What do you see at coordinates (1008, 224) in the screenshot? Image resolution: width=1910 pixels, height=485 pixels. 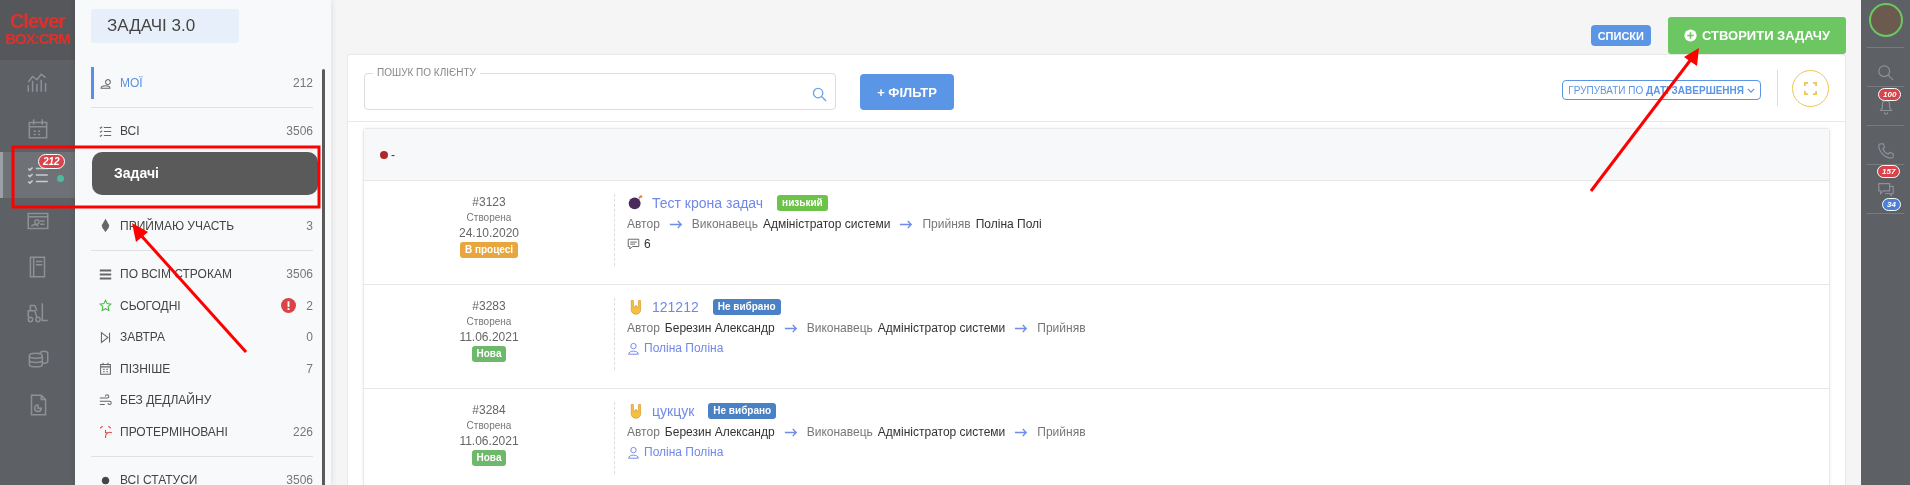 I see `person-name: Поліна Полі` at bounding box center [1008, 224].